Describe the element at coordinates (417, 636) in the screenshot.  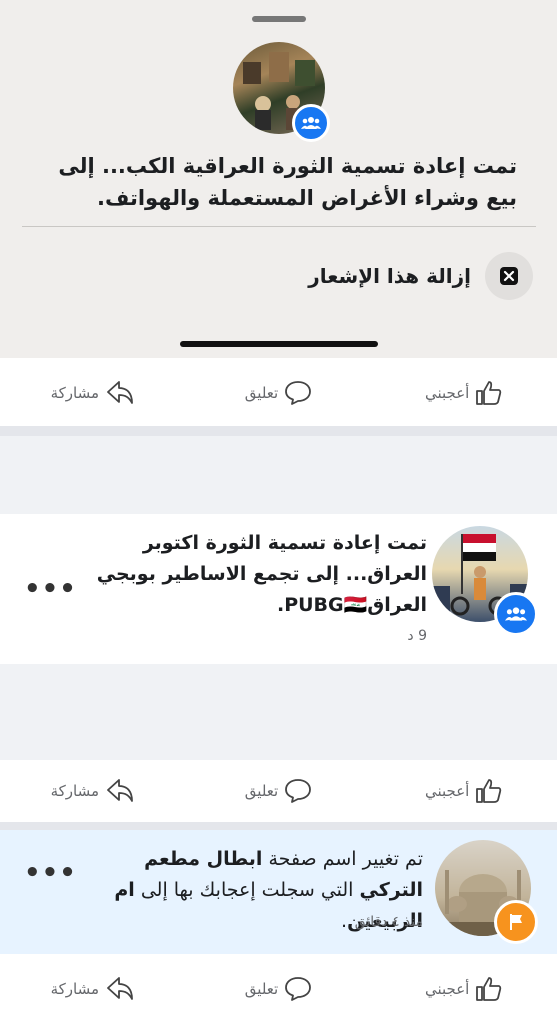
I see `notification-time: 9 د` at that location.